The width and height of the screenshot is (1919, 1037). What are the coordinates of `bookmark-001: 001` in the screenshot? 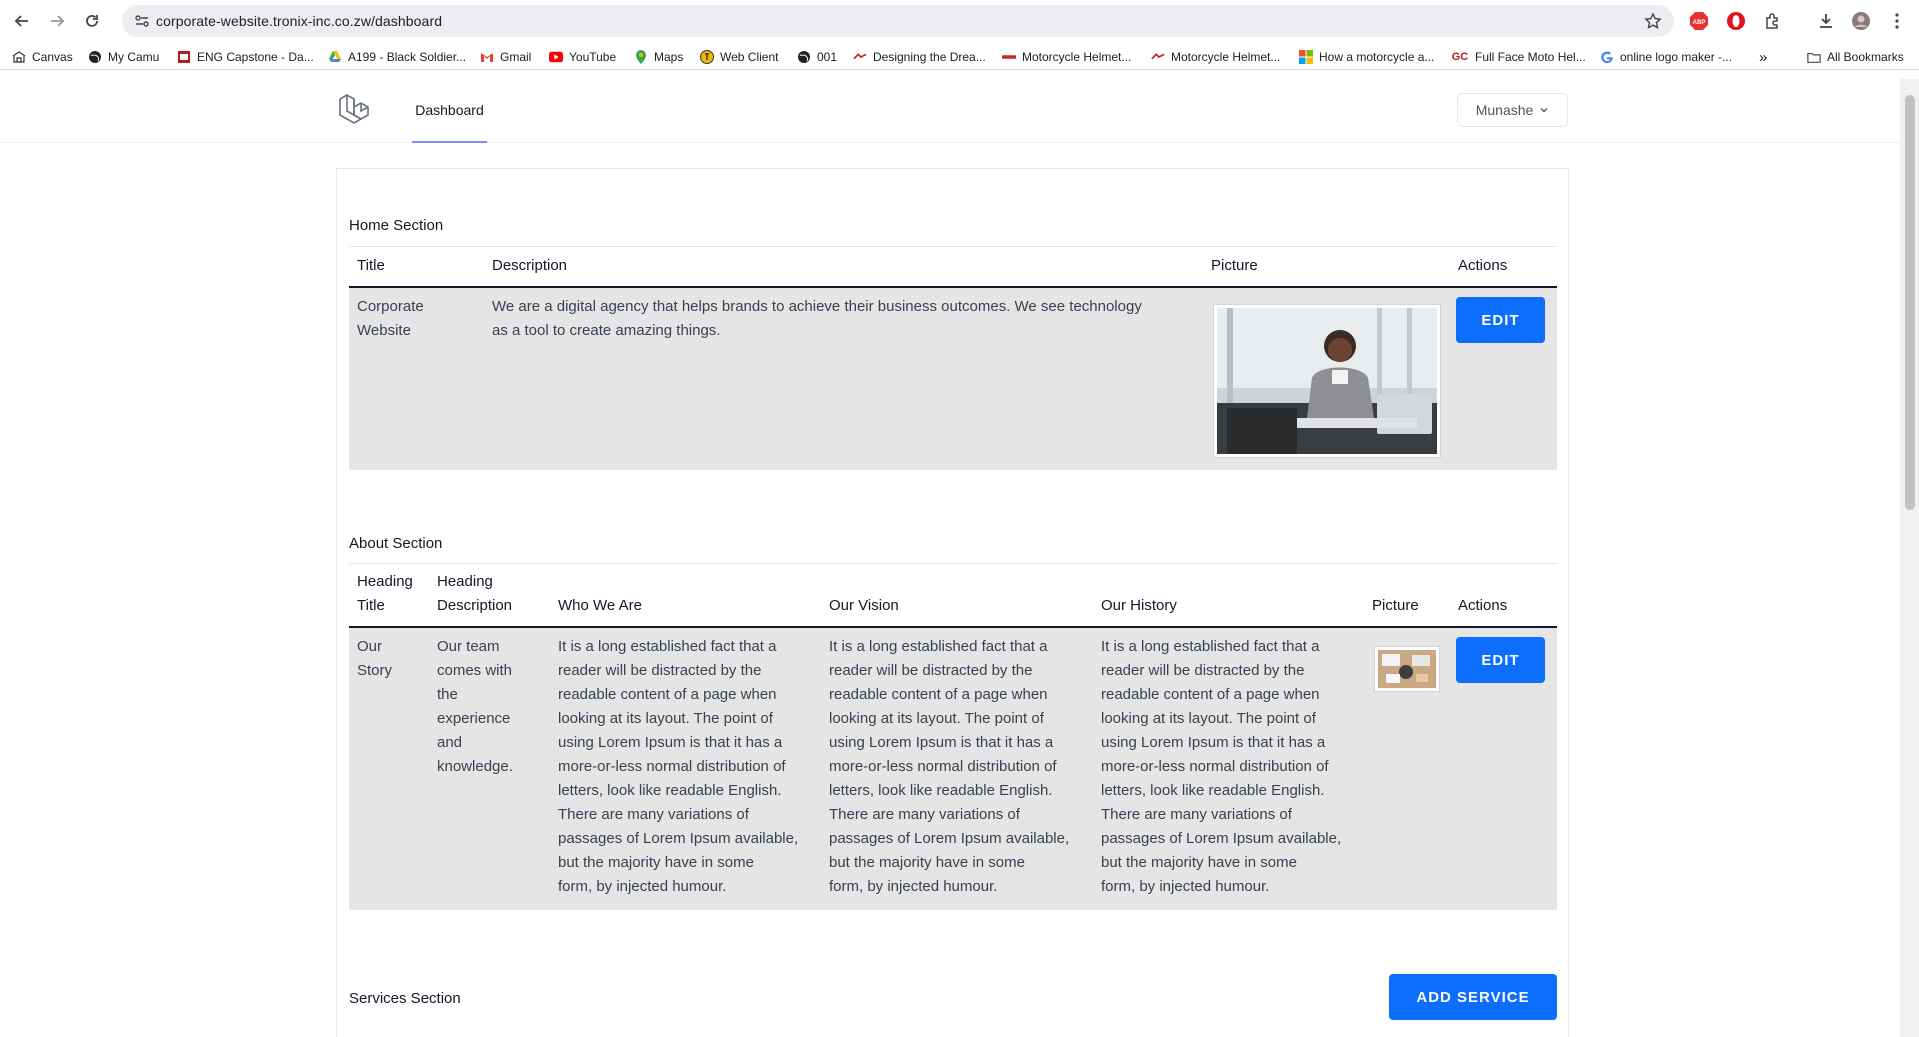 It's located at (817, 57).